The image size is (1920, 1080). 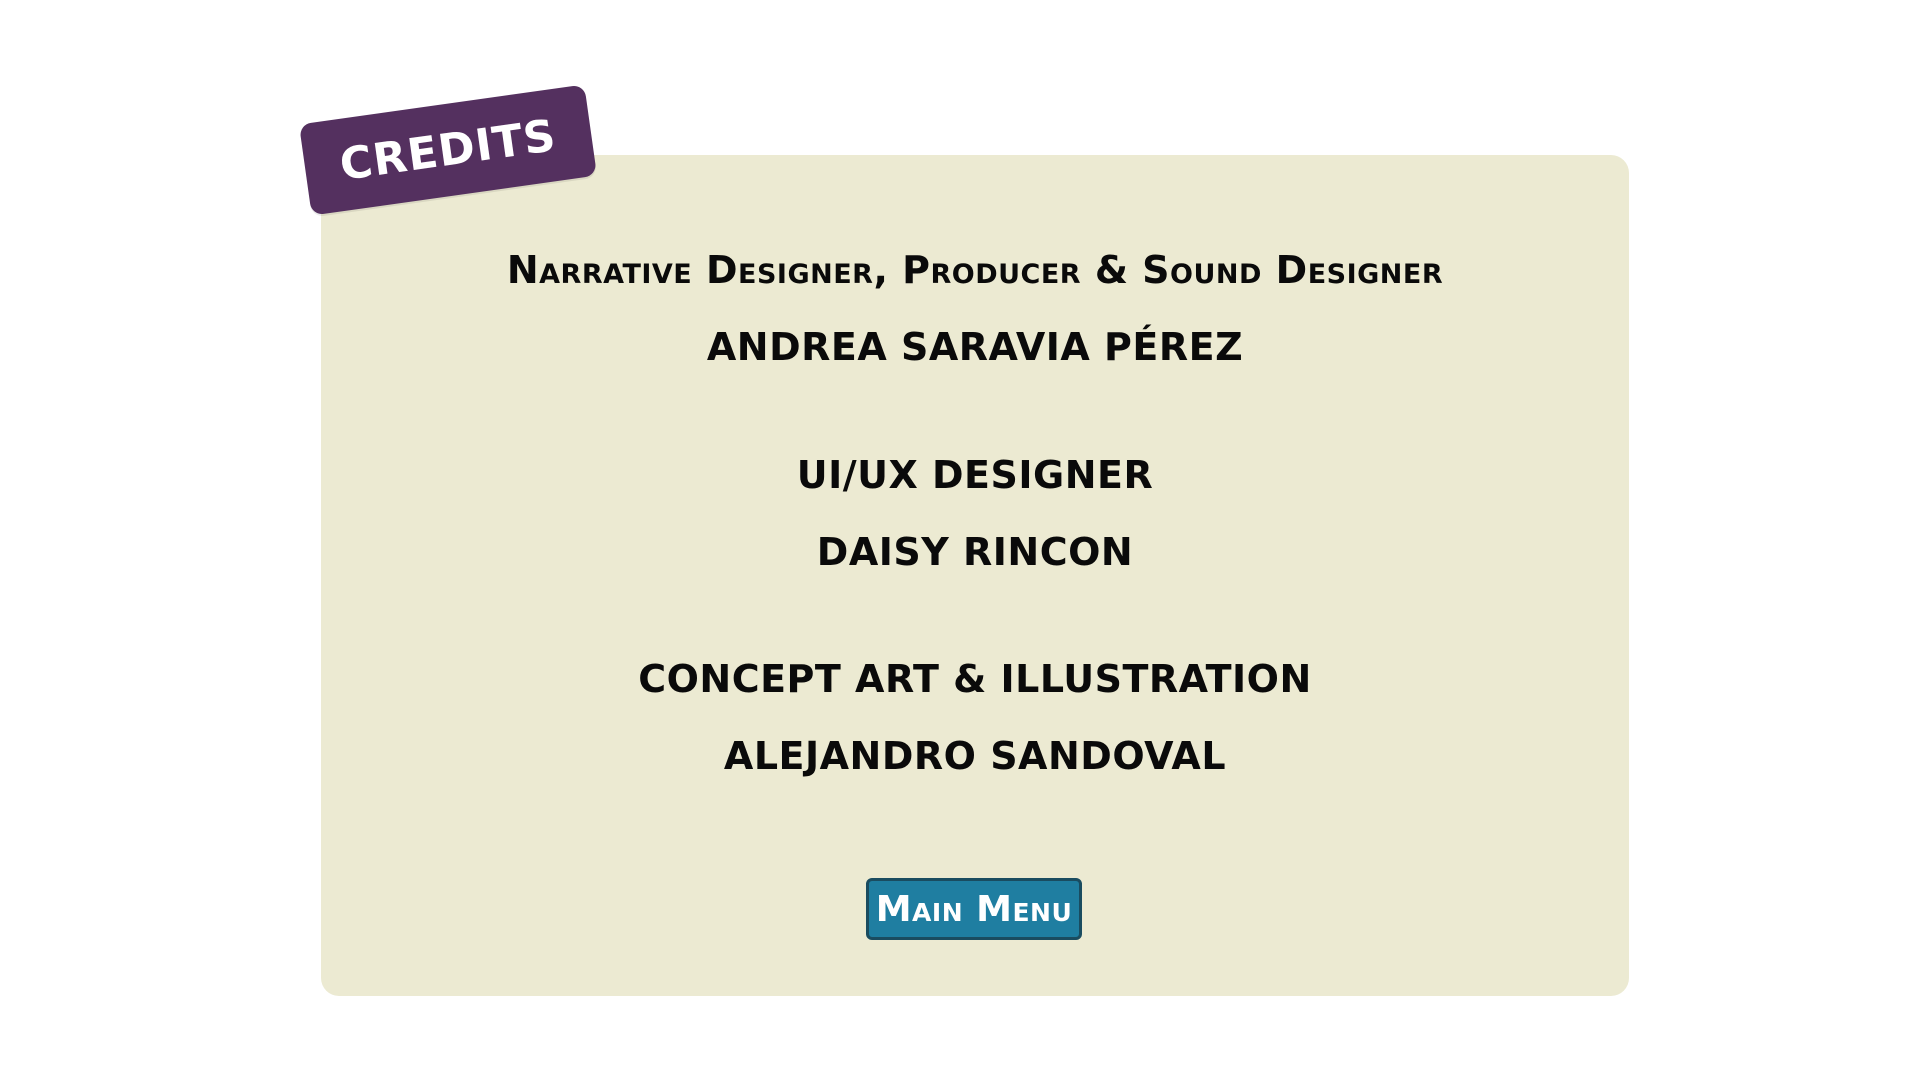 I want to click on credit-role-ui-ux-designer: UI/UX DESIGNER, so click(x=975, y=475).